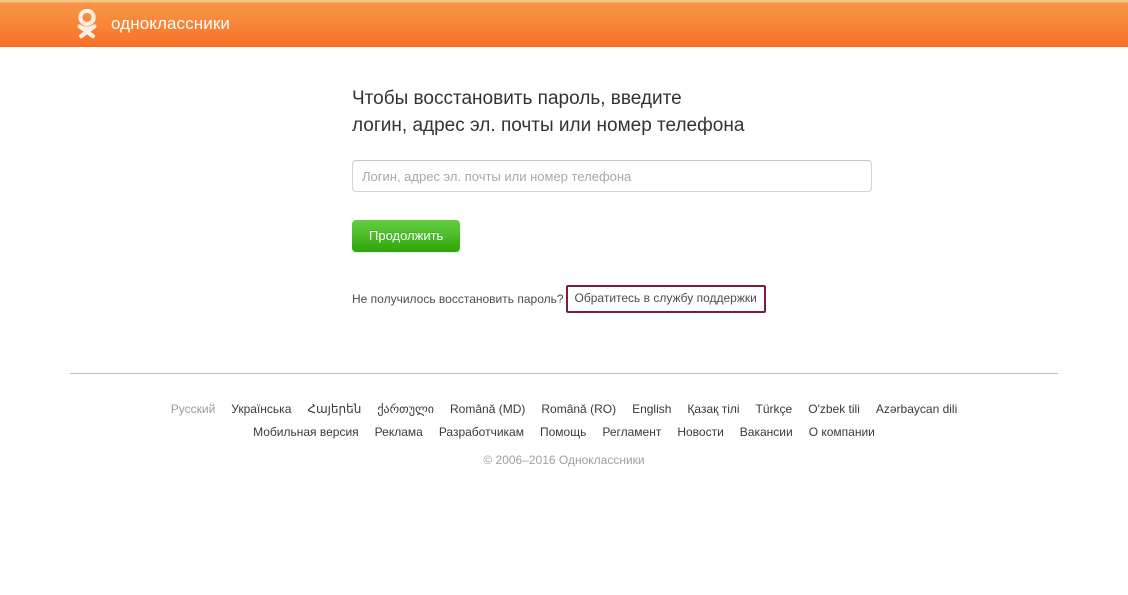 The image size is (1128, 595). I want to click on language-link-українська: Українська, so click(261, 409).